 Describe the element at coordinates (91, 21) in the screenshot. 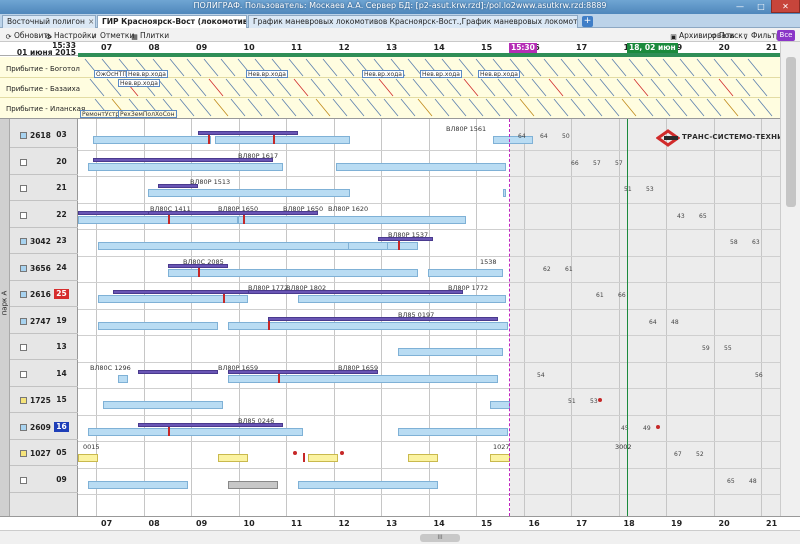

I see `tab-close-icon: ×` at that location.